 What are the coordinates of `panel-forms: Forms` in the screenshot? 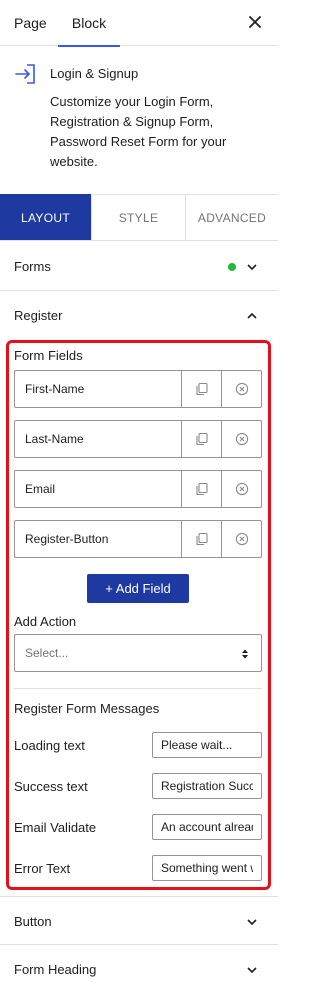 It's located at (139, 266).